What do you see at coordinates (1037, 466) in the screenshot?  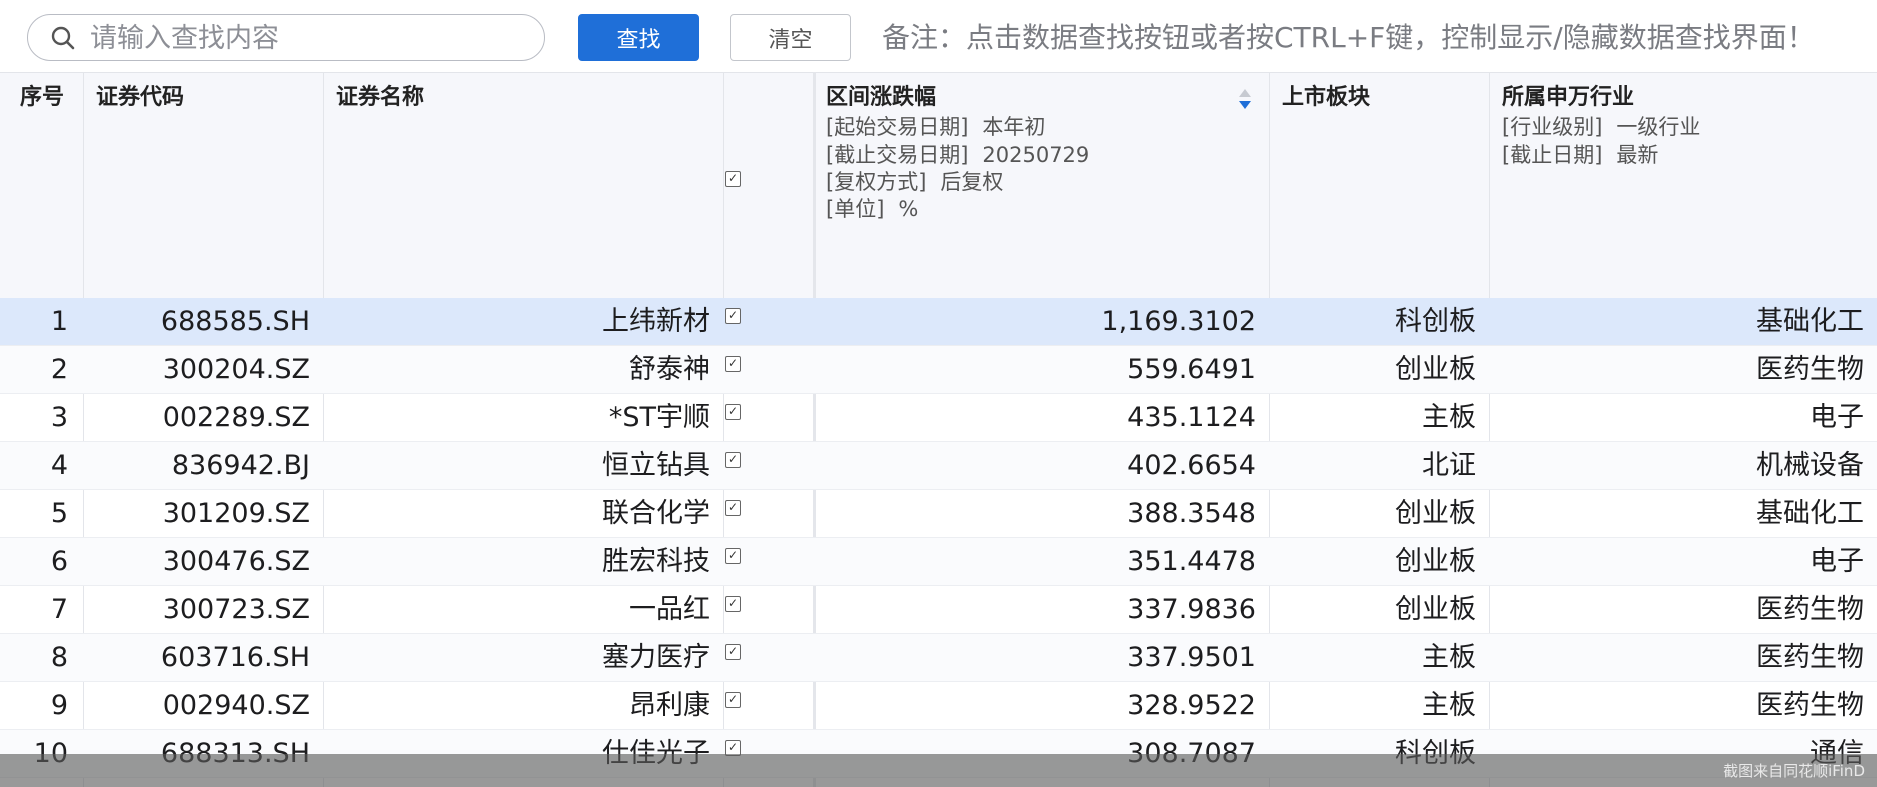 I see `interval-change-value: 402.6654` at bounding box center [1037, 466].